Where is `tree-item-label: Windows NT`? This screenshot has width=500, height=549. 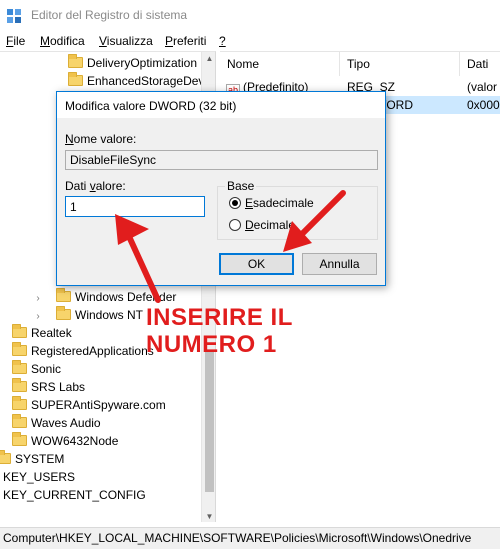 tree-item-label: Windows NT is located at coordinates (109, 315).